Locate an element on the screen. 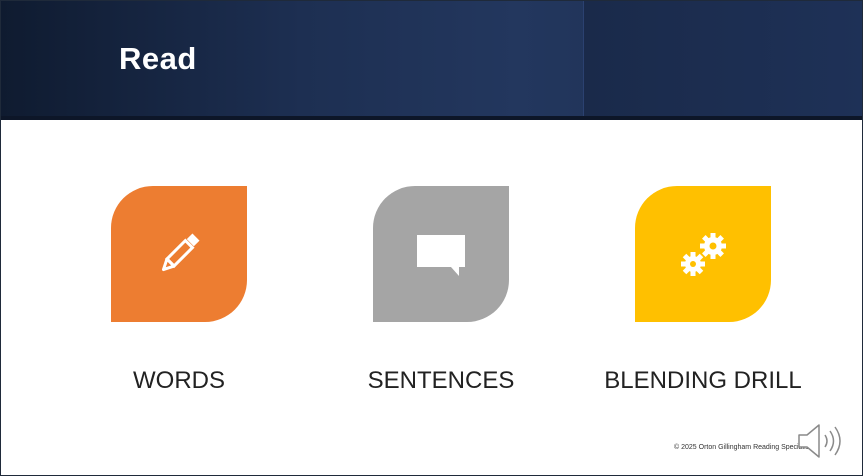  slide-title: Read is located at coordinates (158, 58).